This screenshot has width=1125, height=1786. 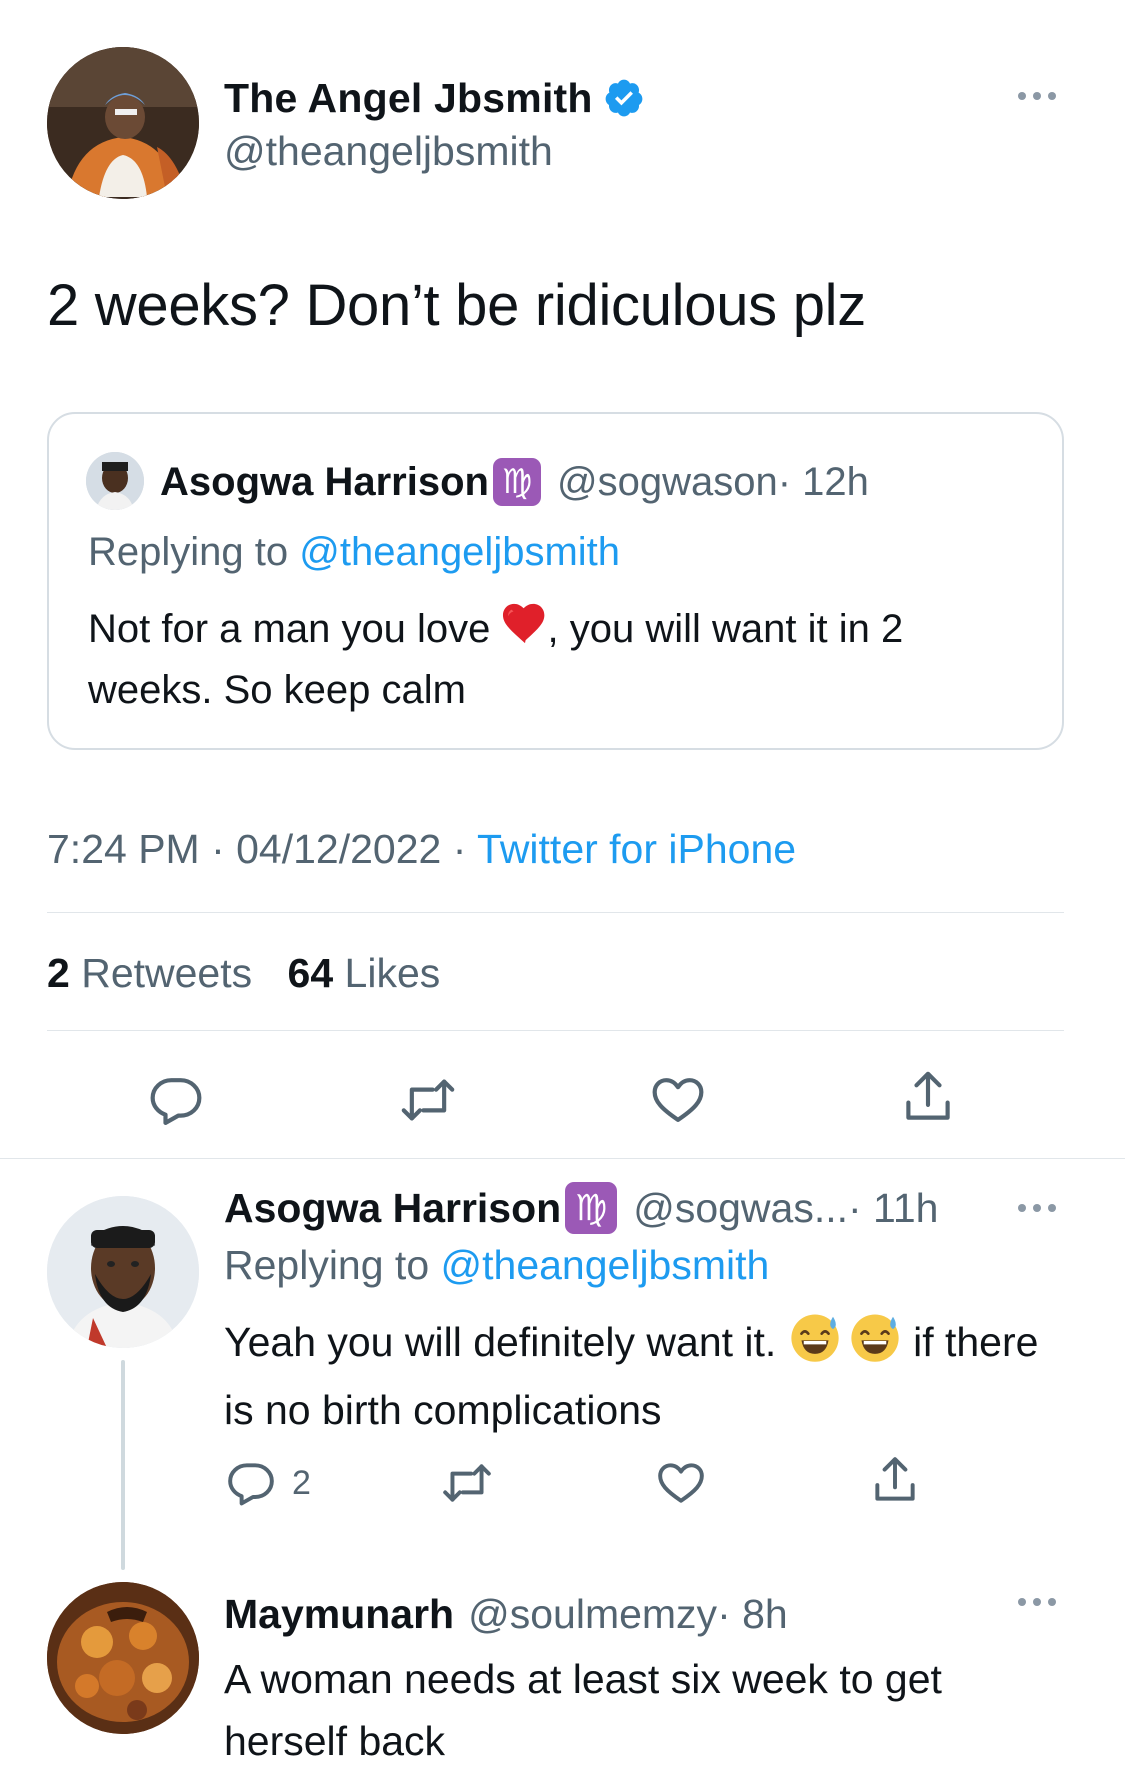 What do you see at coordinates (408, 98) in the screenshot?
I see `main-author-name: The Angel Jbsmith` at bounding box center [408, 98].